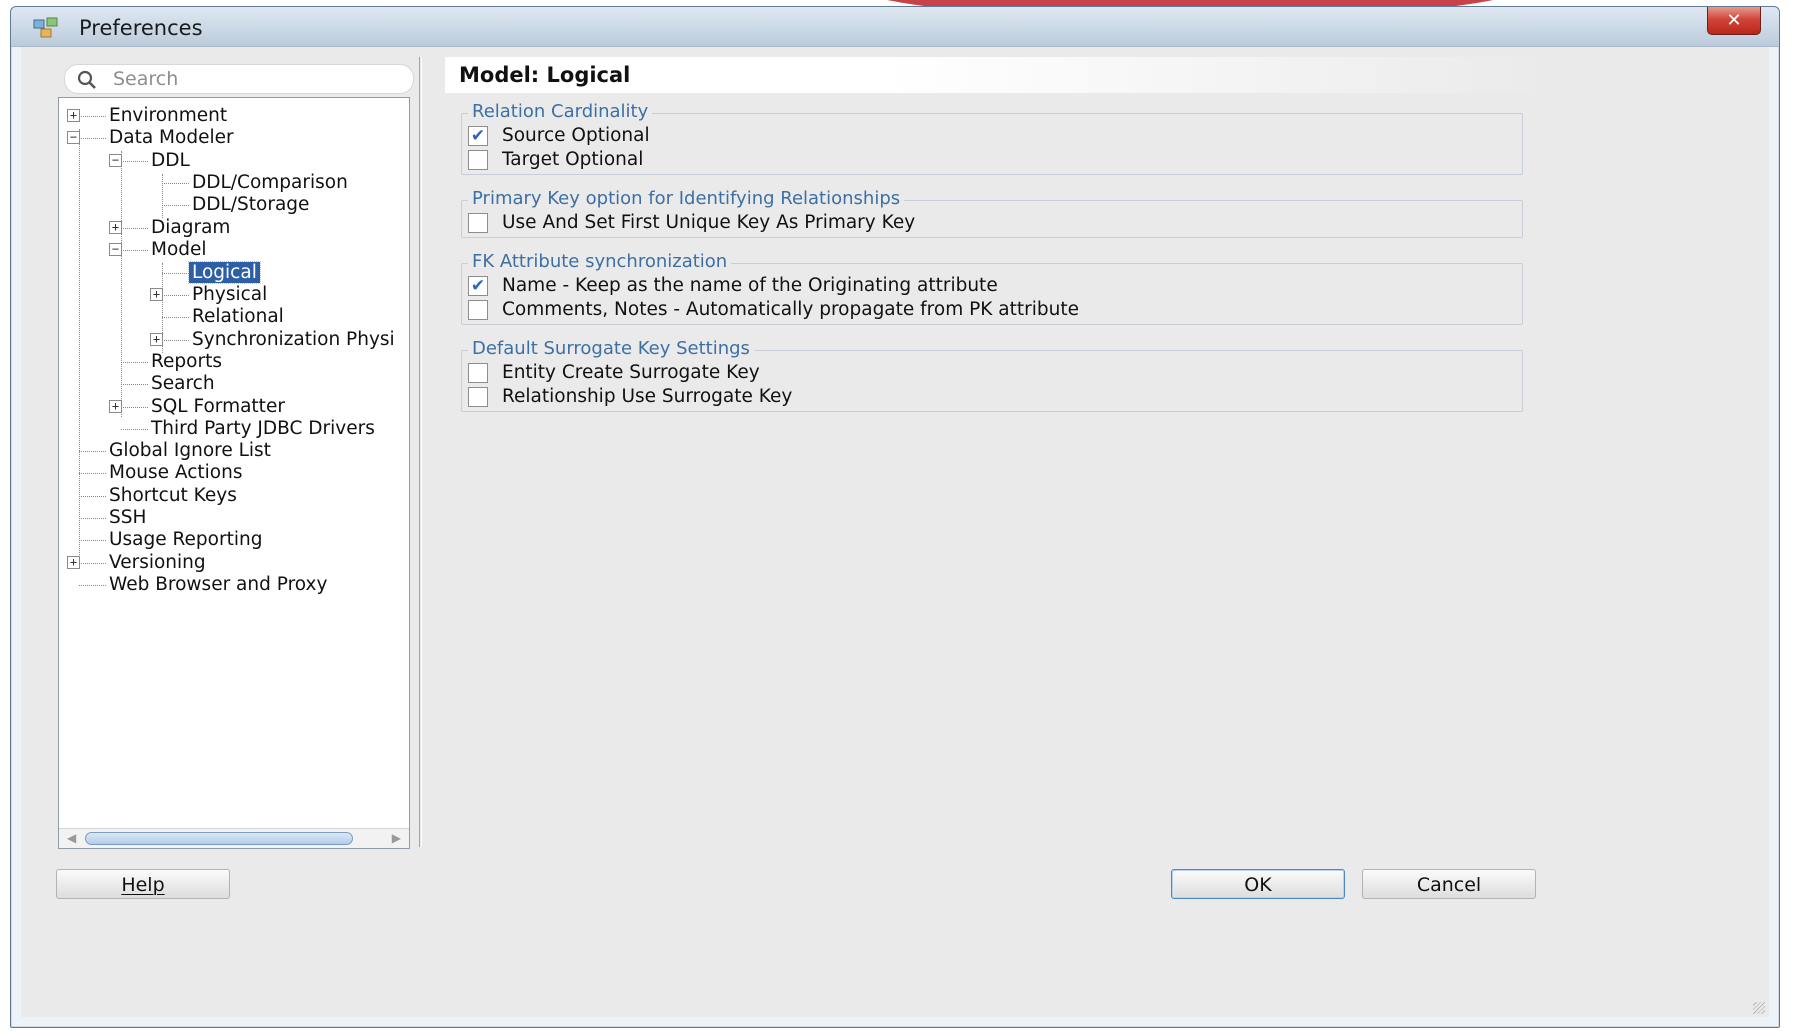  I want to click on tree-item: Environment, so click(168, 116).